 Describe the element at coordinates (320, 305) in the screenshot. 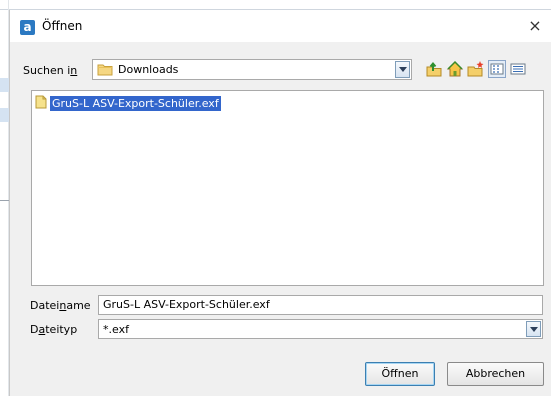

I see `file-name-input: GruS-L ASV-Export-Schüler.exf` at that location.